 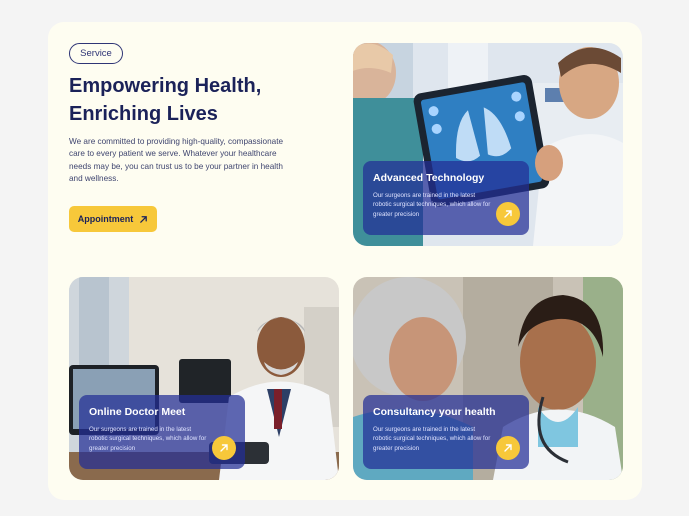 I want to click on appointment-button: Appointment, so click(x=113, y=219).